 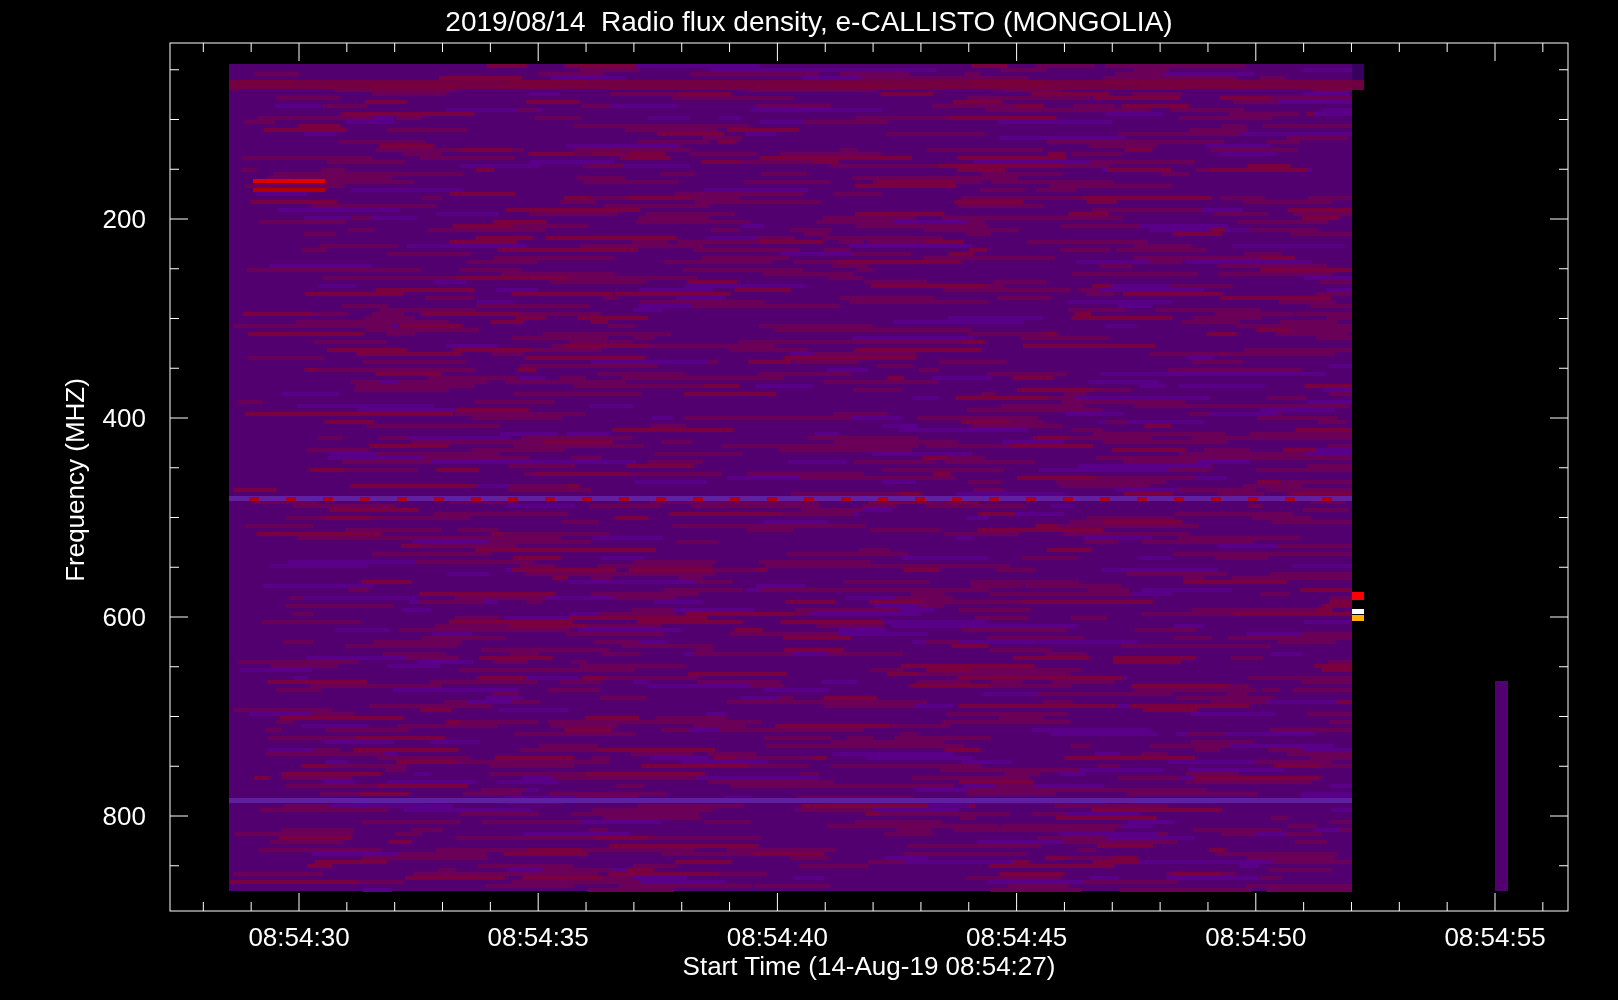 What do you see at coordinates (124, 617) in the screenshot?
I see `y-tick-label: 600` at bounding box center [124, 617].